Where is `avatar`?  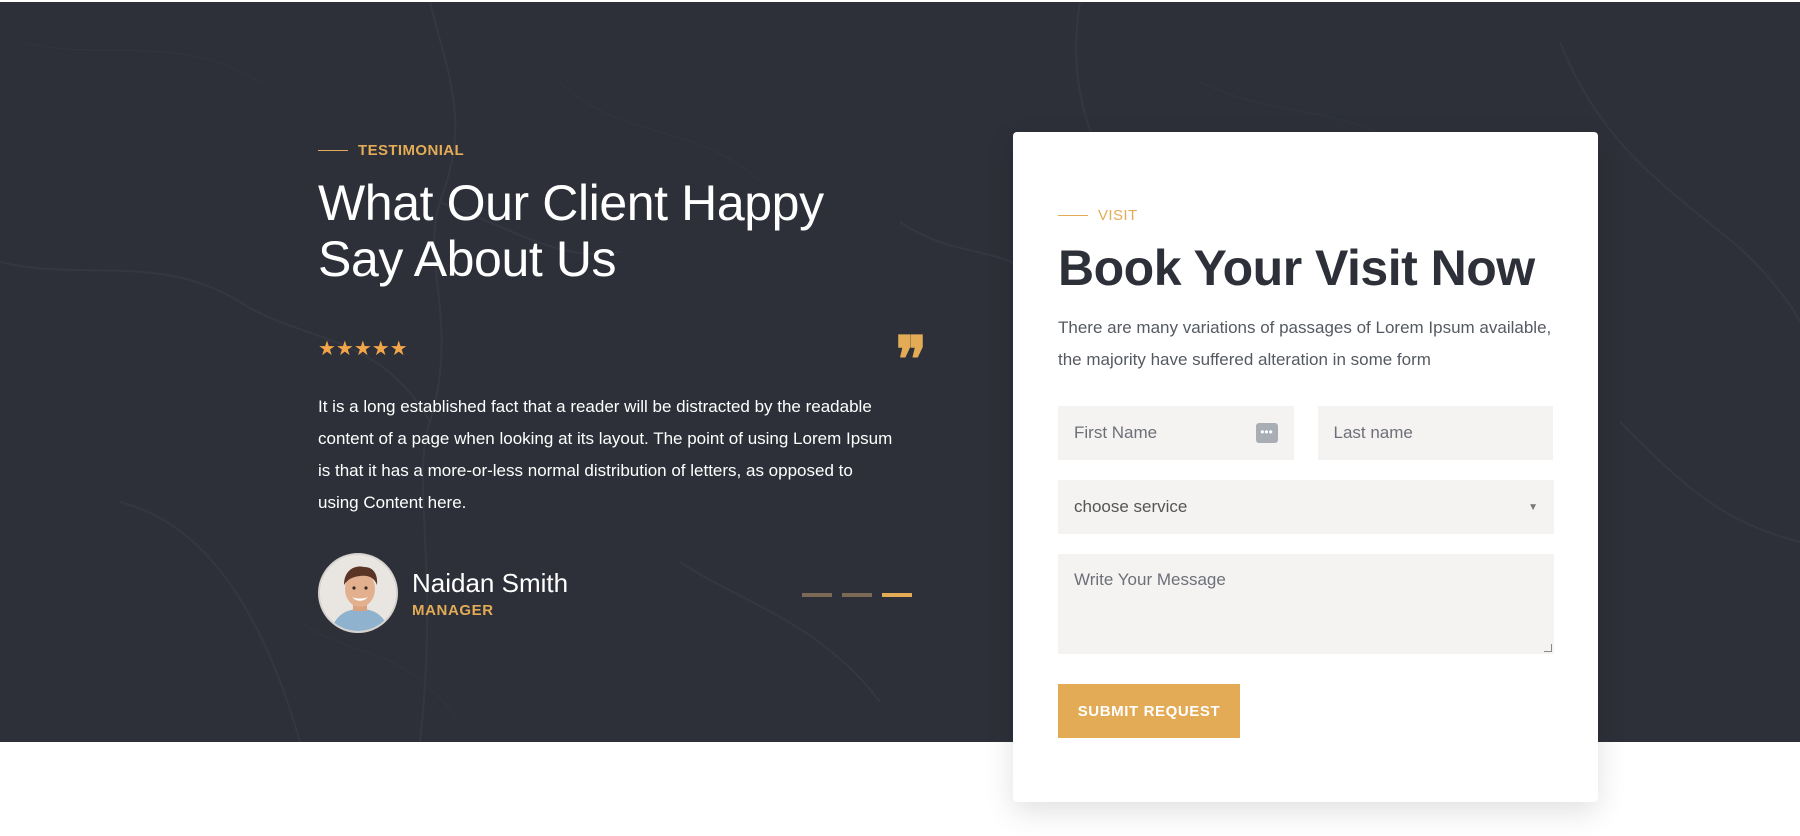
avatar is located at coordinates (358, 593).